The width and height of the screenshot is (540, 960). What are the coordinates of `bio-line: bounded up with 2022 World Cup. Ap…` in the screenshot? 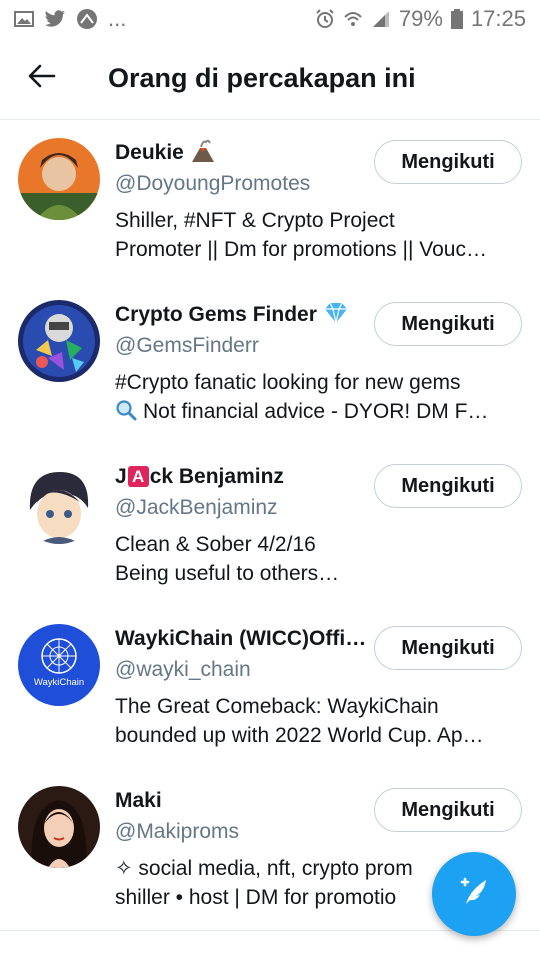 It's located at (299, 735).